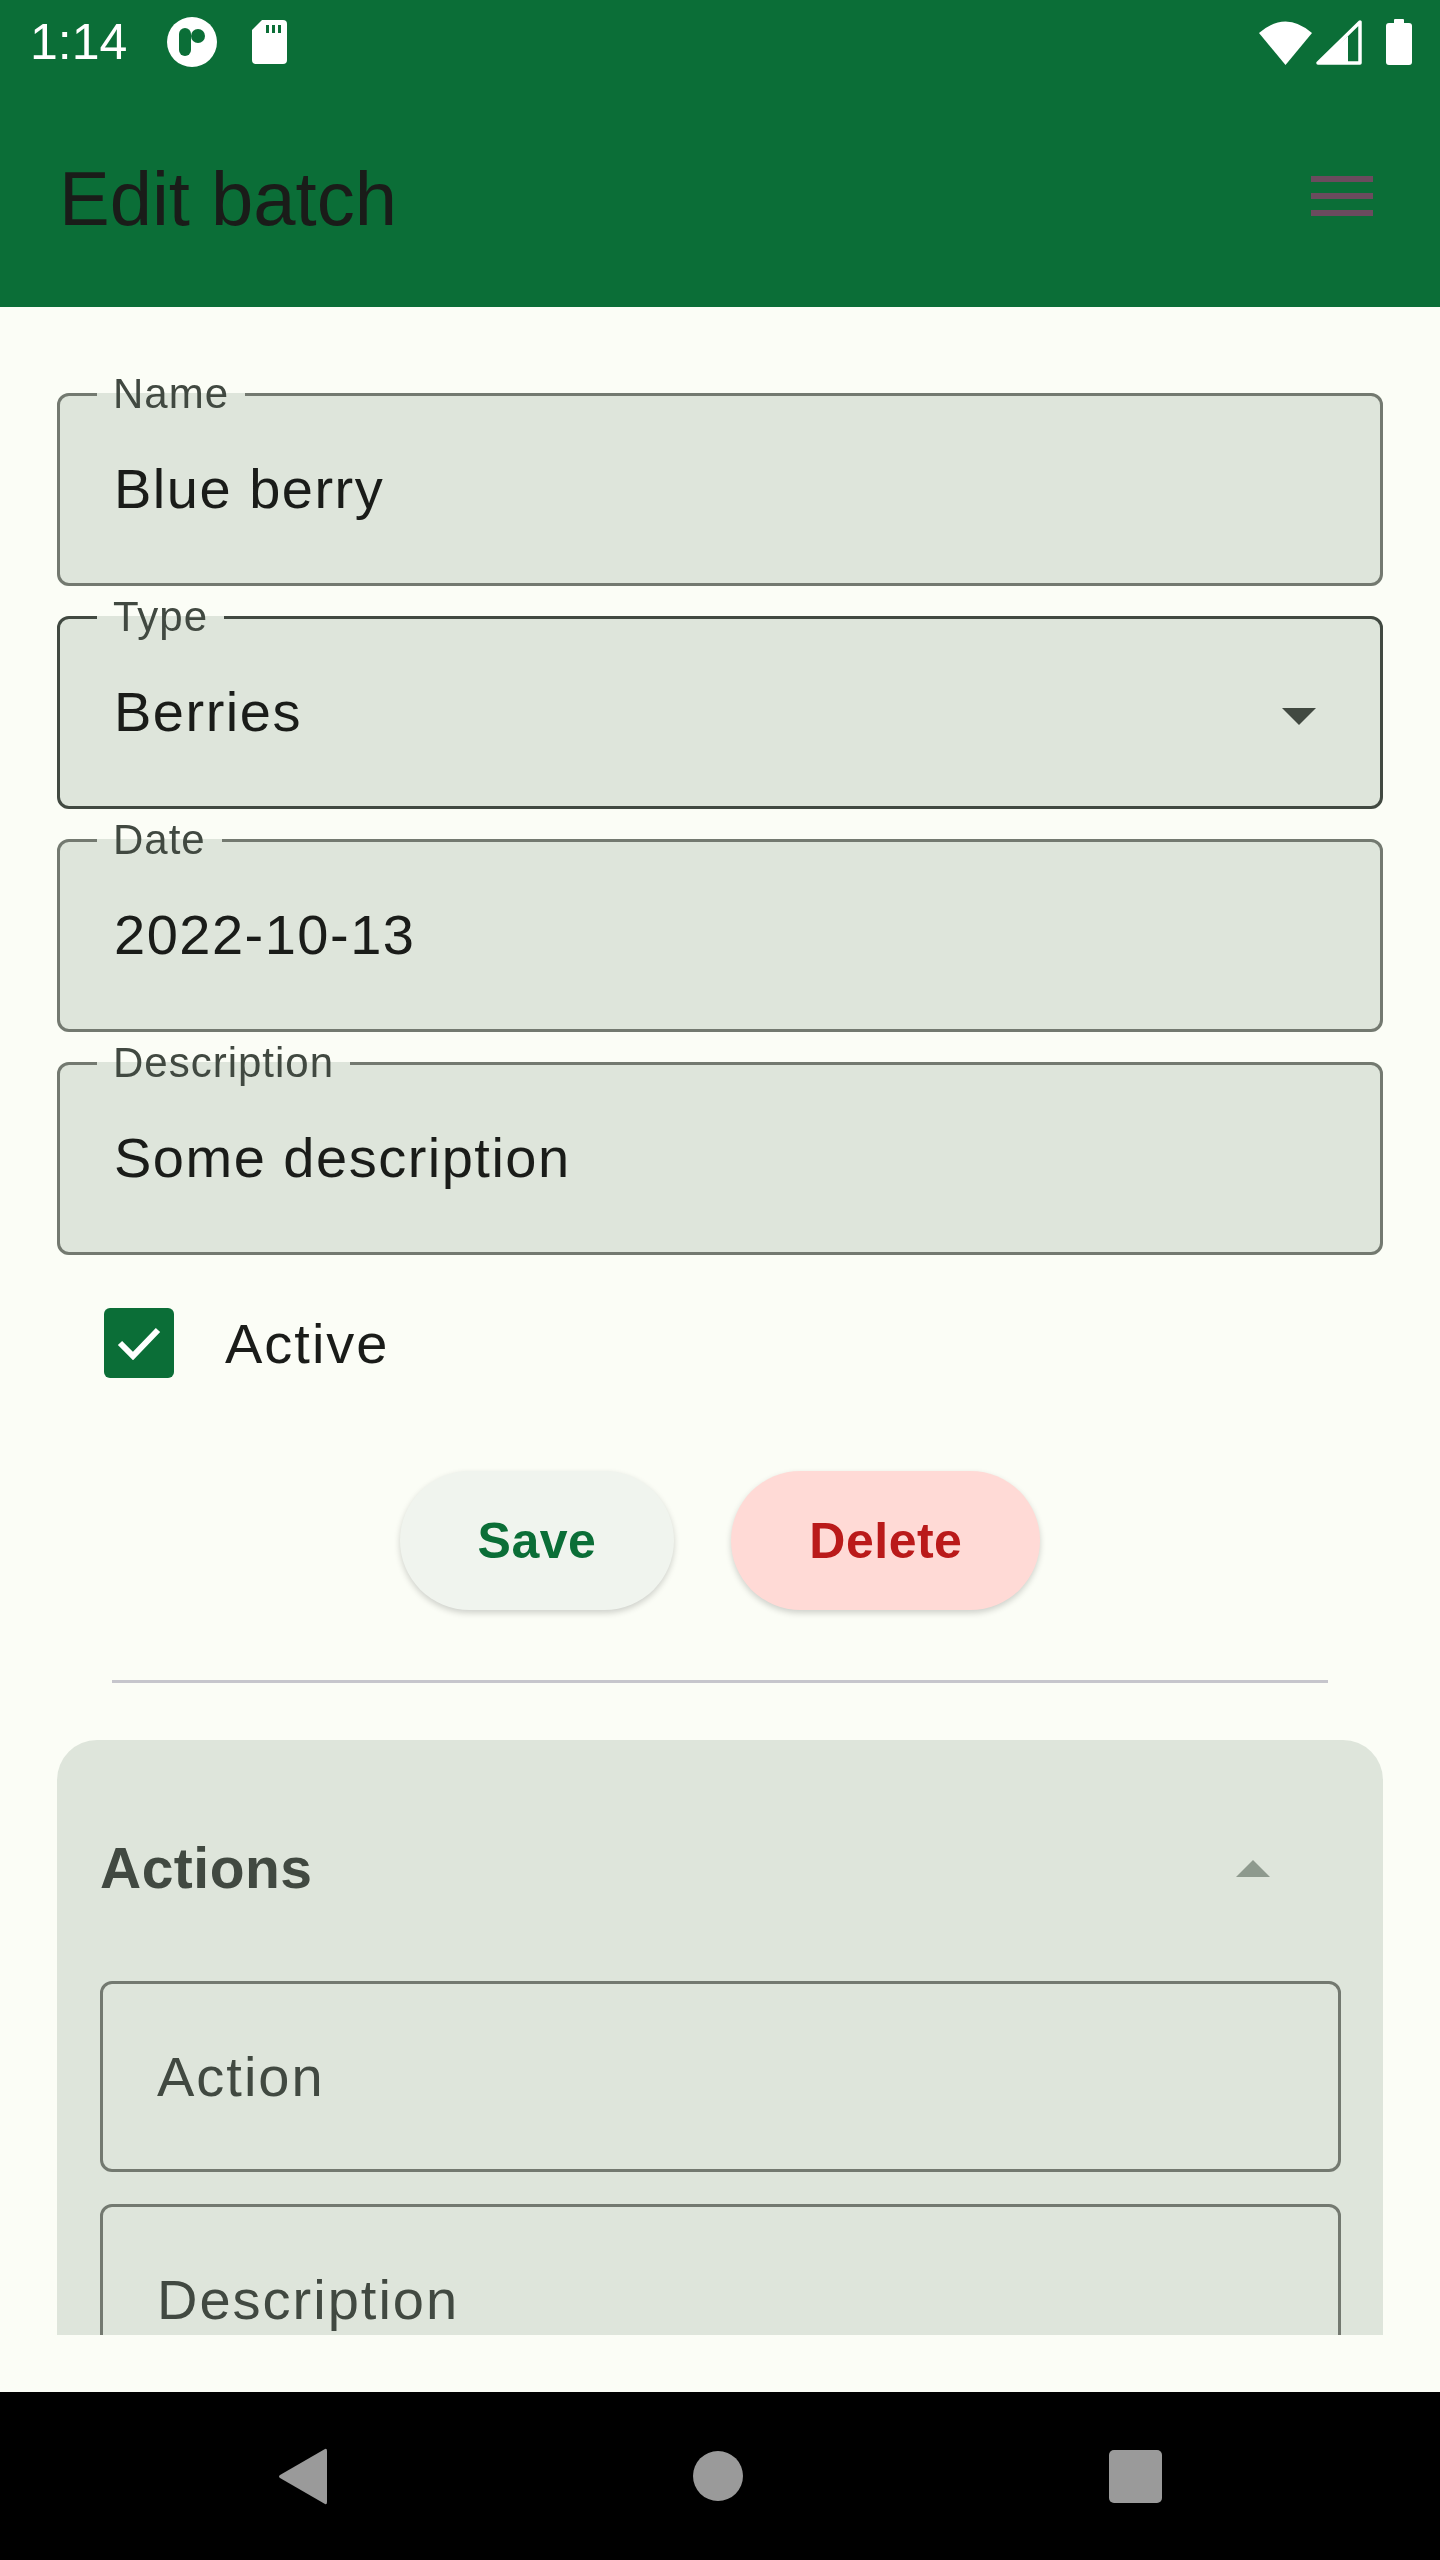 This screenshot has height=2560, width=1440. Describe the element at coordinates (307, 1343) in the screenshot. I see `checkbox-label: Active` at that location.